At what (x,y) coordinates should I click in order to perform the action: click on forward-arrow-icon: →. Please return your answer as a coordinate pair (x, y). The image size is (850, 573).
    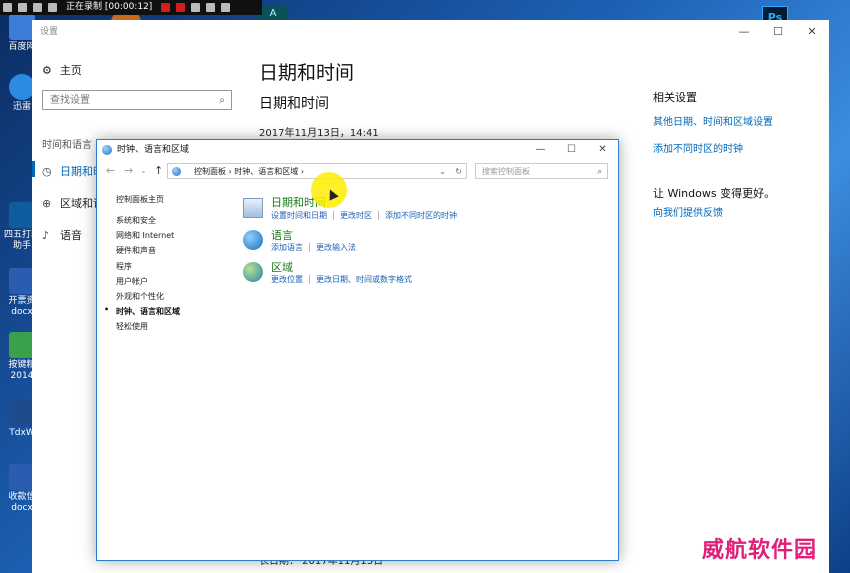
    Looking at the image, I should click on (128, 171).